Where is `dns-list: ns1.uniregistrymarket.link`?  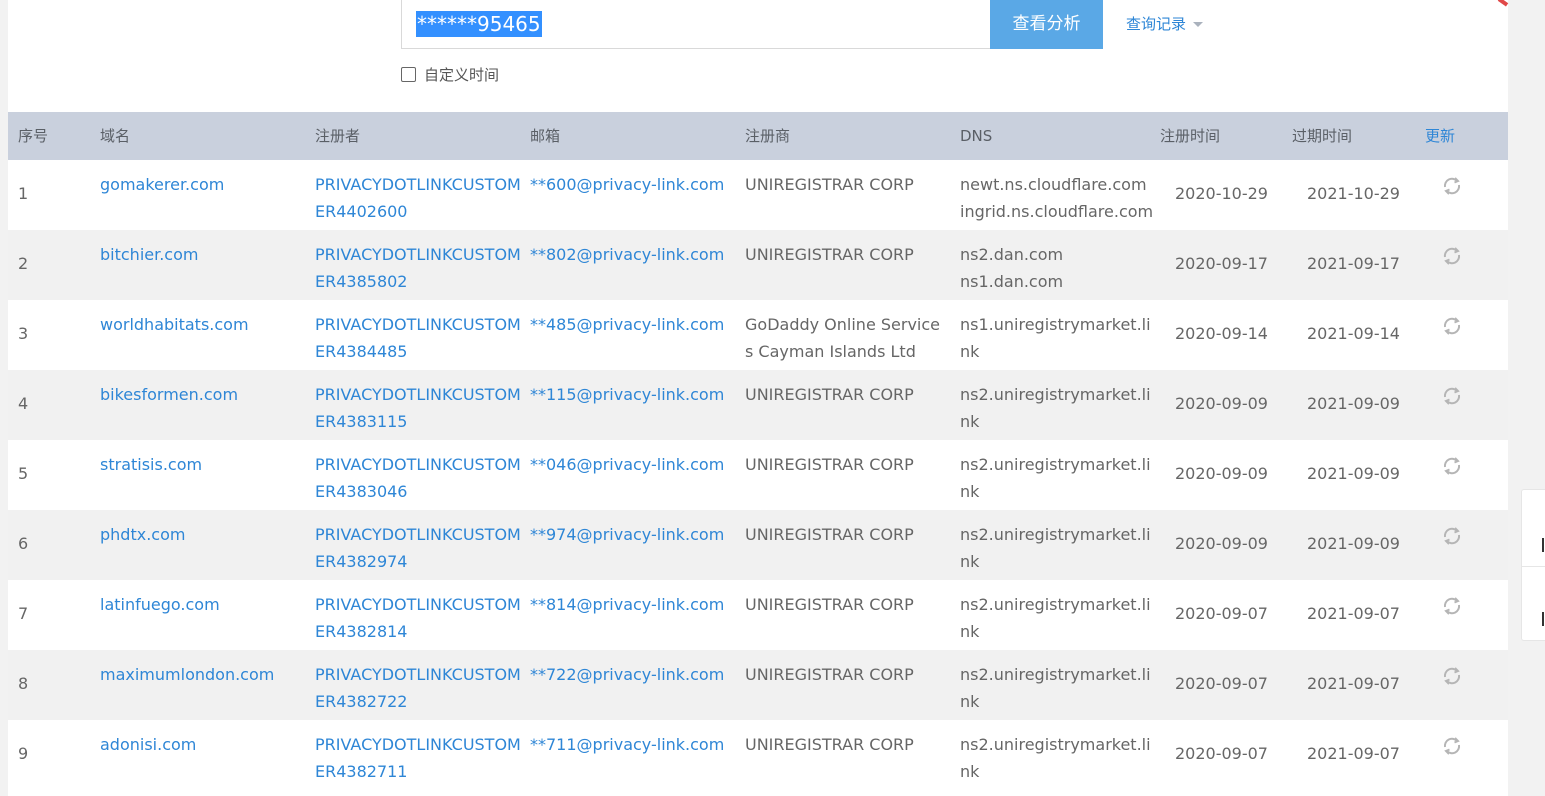 dns-list: ns1.uniregistrymarket.link is located at coordinates (1060, 338).